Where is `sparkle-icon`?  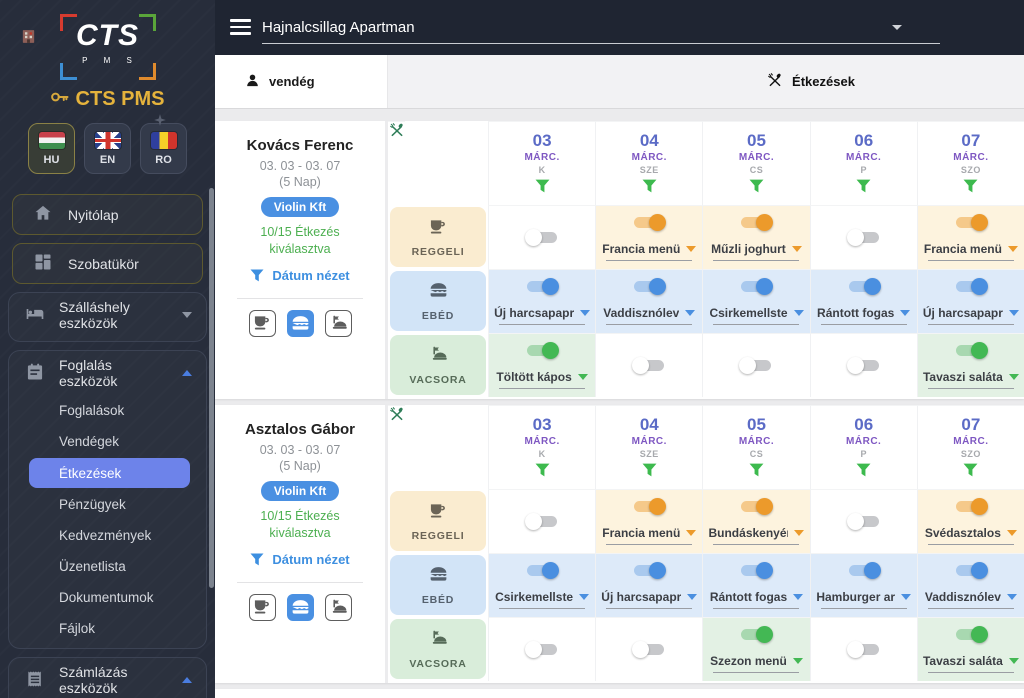
sparkle-icon is located at coordinates (160, 122).